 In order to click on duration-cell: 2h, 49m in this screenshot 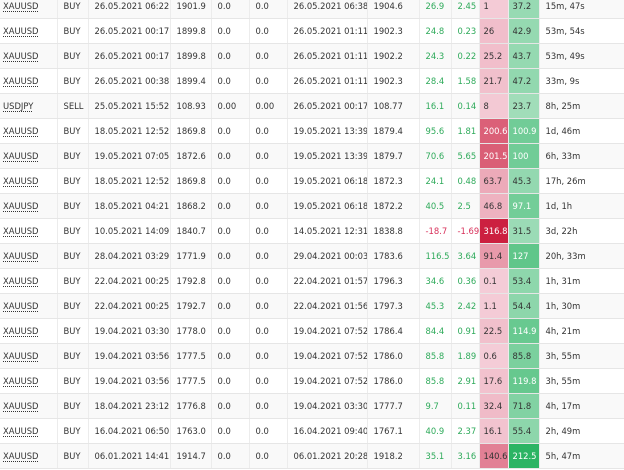, I will do `click(581, 431)`.